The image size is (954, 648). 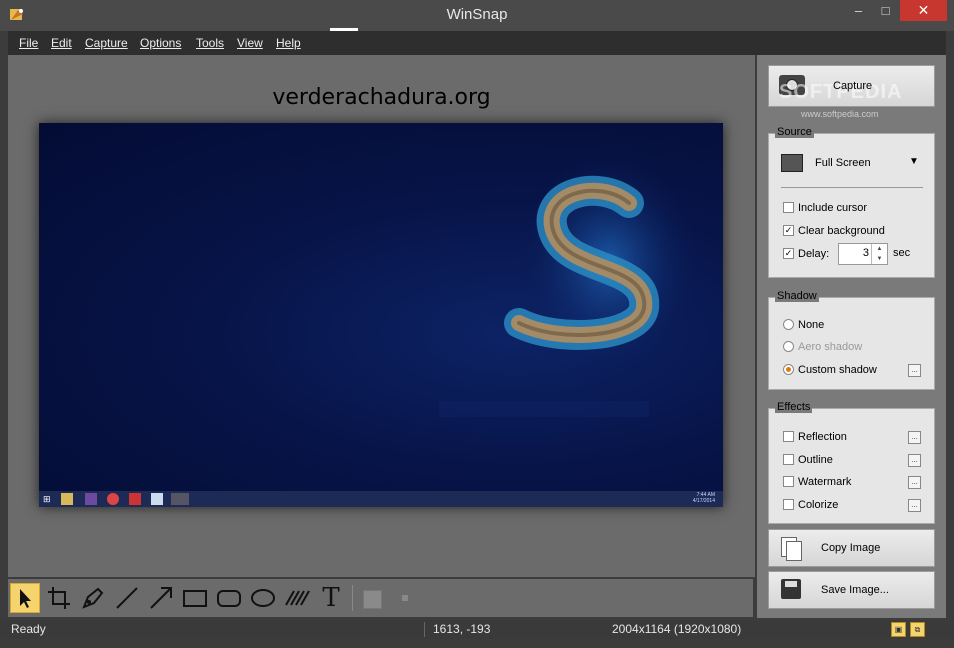 What do you see at coordinates (914, 161) in the screenshot?
I see `source-dropdown-icon: ▼` at bounding box center [914, 161].